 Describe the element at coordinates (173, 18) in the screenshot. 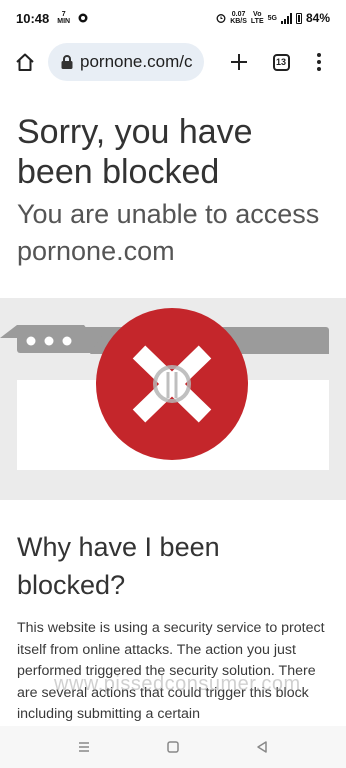

I see `status-bar: 10:48 7 MIN 0.07 KB/S Vo LTE 5G 84%` at that location.